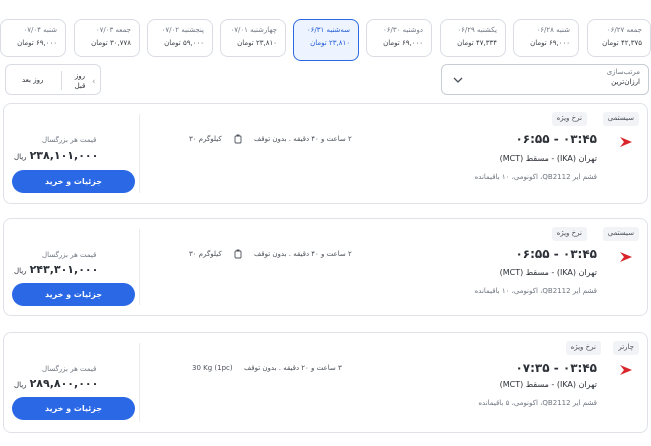 This screenshot has height=446, width=651. I want to click on date-tab-8: شنبه ۰۷/۰۴ ۶۹,۰۰۰ تومان, so click(33, 38).